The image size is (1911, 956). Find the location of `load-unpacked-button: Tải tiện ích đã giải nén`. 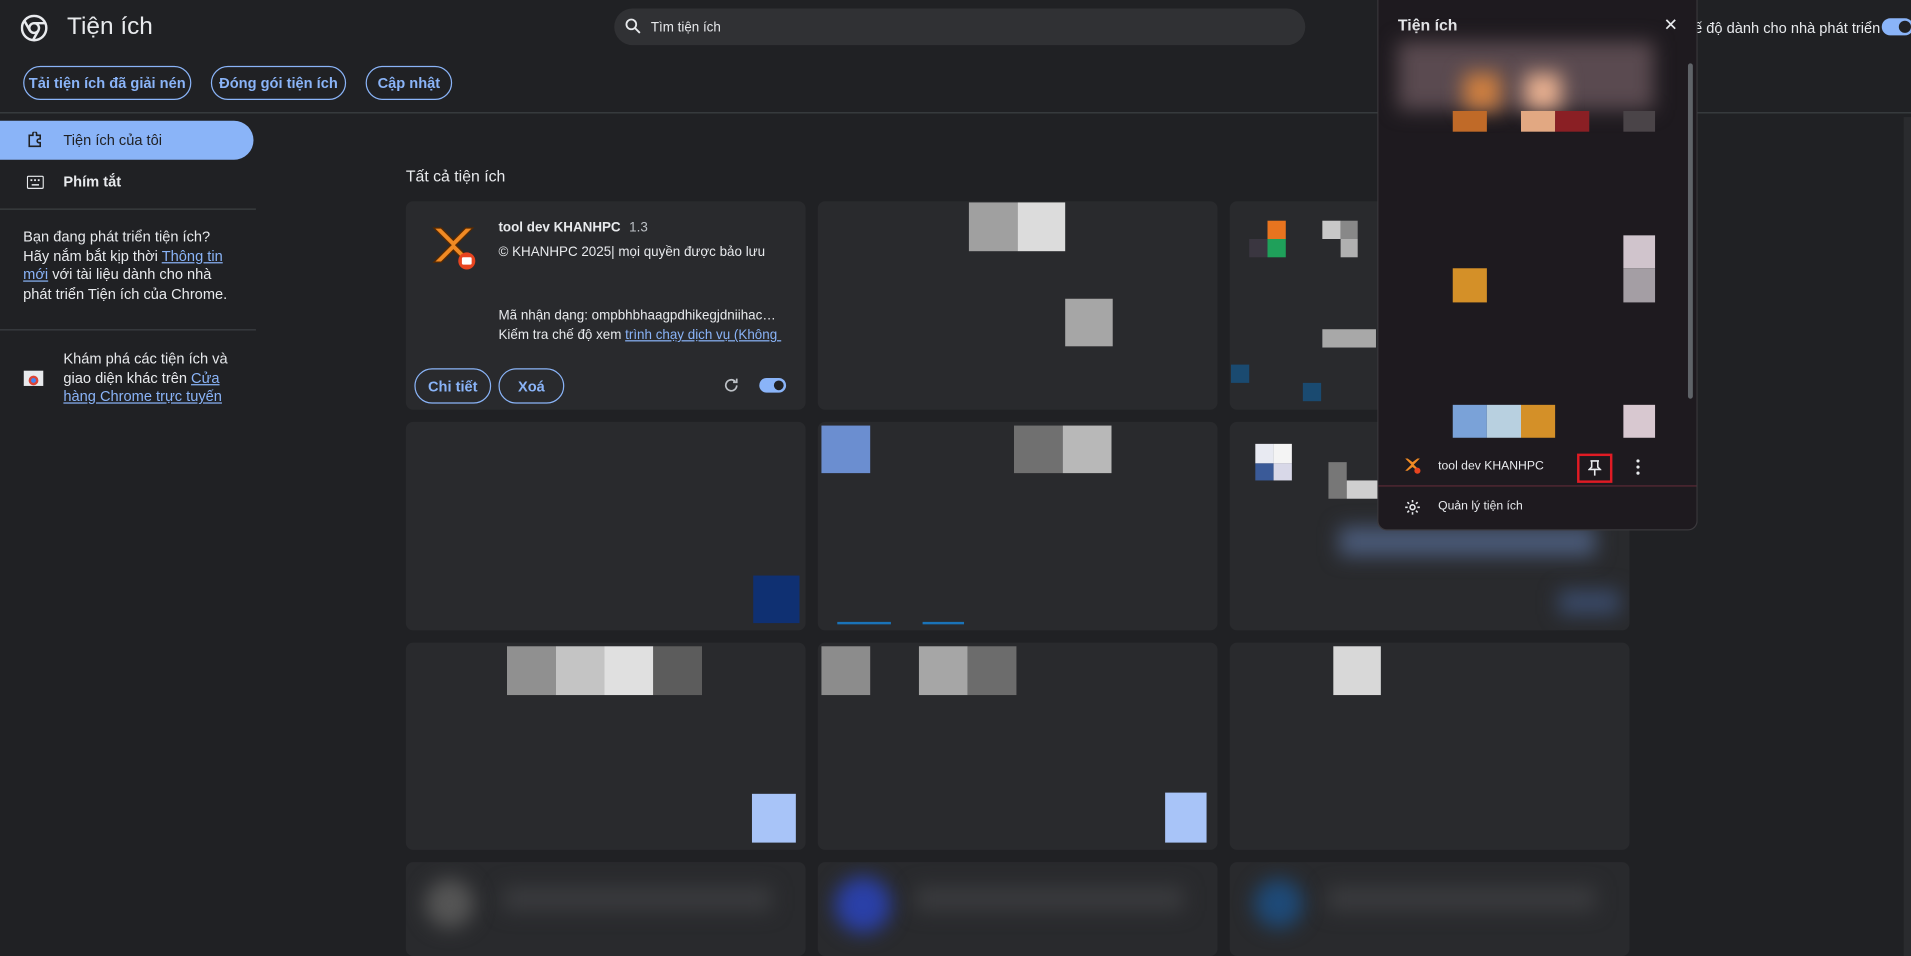

load-unpacked-button: Tải tiện ích đã giải nén is located at coordinates (107, 82).